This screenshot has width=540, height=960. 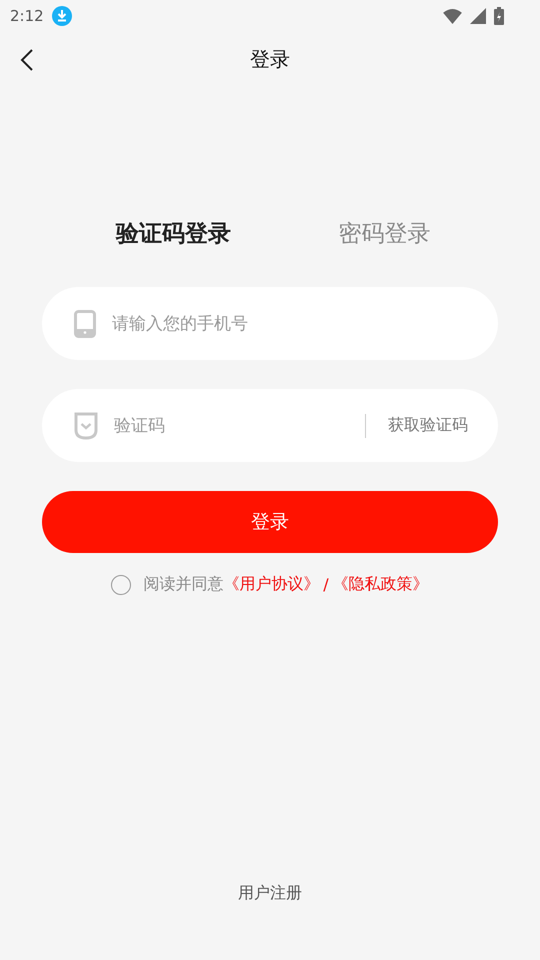 What do you see at coordinates (62, 16) in the screenshot?
I see `download-icon` at bounding box center [62, 16].